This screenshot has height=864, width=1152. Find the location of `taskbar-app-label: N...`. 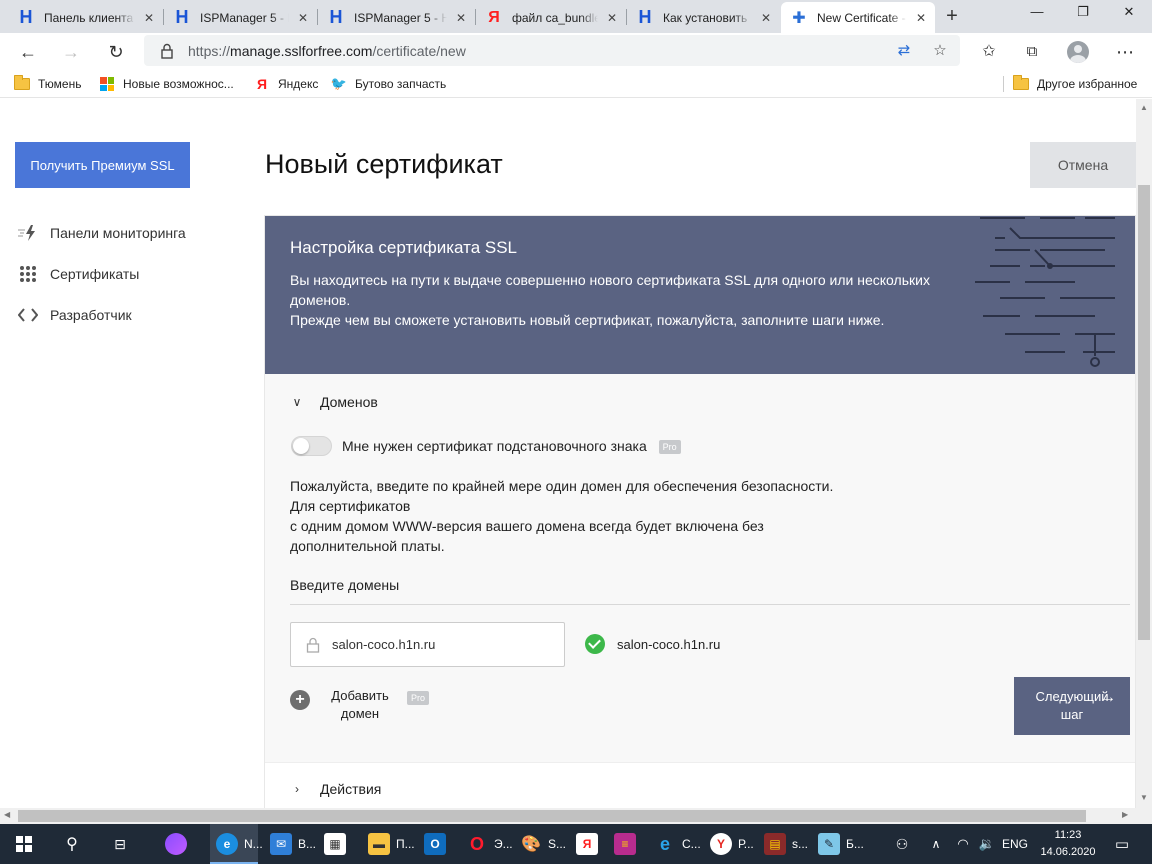

taskbar-app-label: N... is located at coordinates (253, 844).